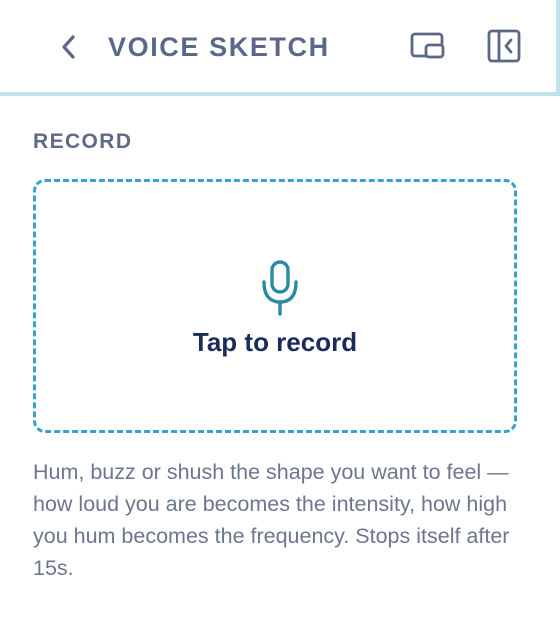 The image size is (560, 624). I want to click on picture-in-picture-button, so click(428, 46).